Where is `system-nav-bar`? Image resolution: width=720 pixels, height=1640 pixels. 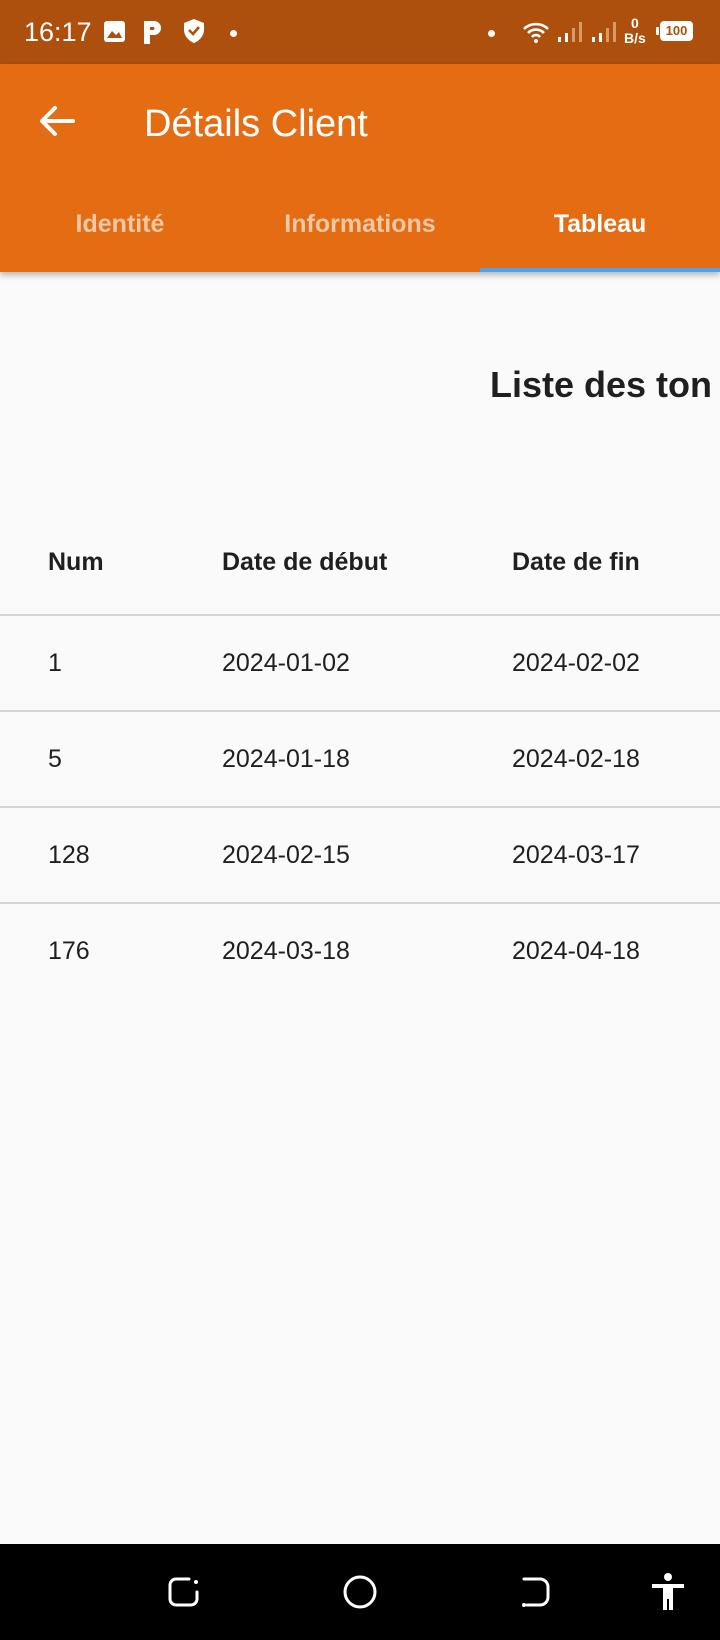
system-nav-bar is located at coordinates (360, 1592).